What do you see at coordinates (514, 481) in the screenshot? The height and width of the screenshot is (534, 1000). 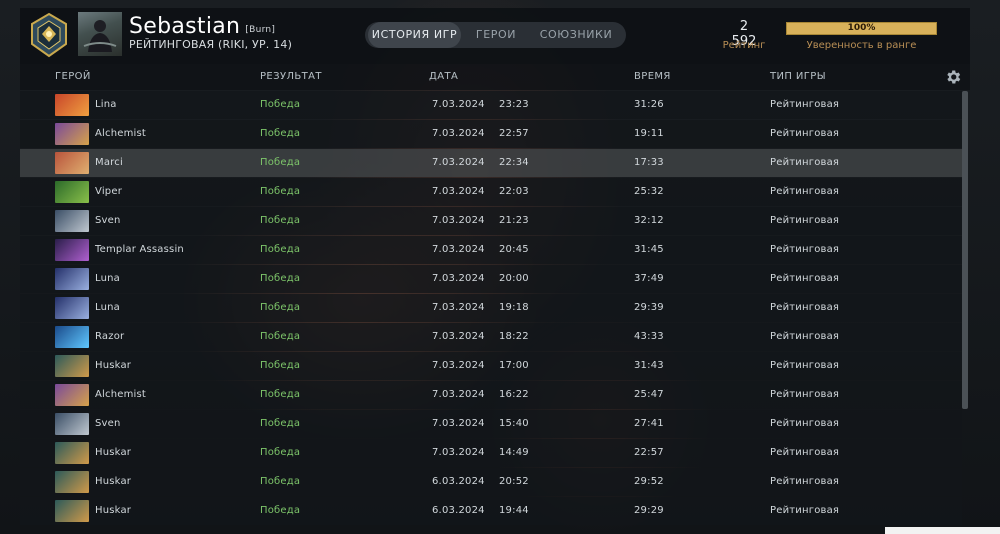 I see `match-start-time: 20:52` at bounding box center [514, 481].